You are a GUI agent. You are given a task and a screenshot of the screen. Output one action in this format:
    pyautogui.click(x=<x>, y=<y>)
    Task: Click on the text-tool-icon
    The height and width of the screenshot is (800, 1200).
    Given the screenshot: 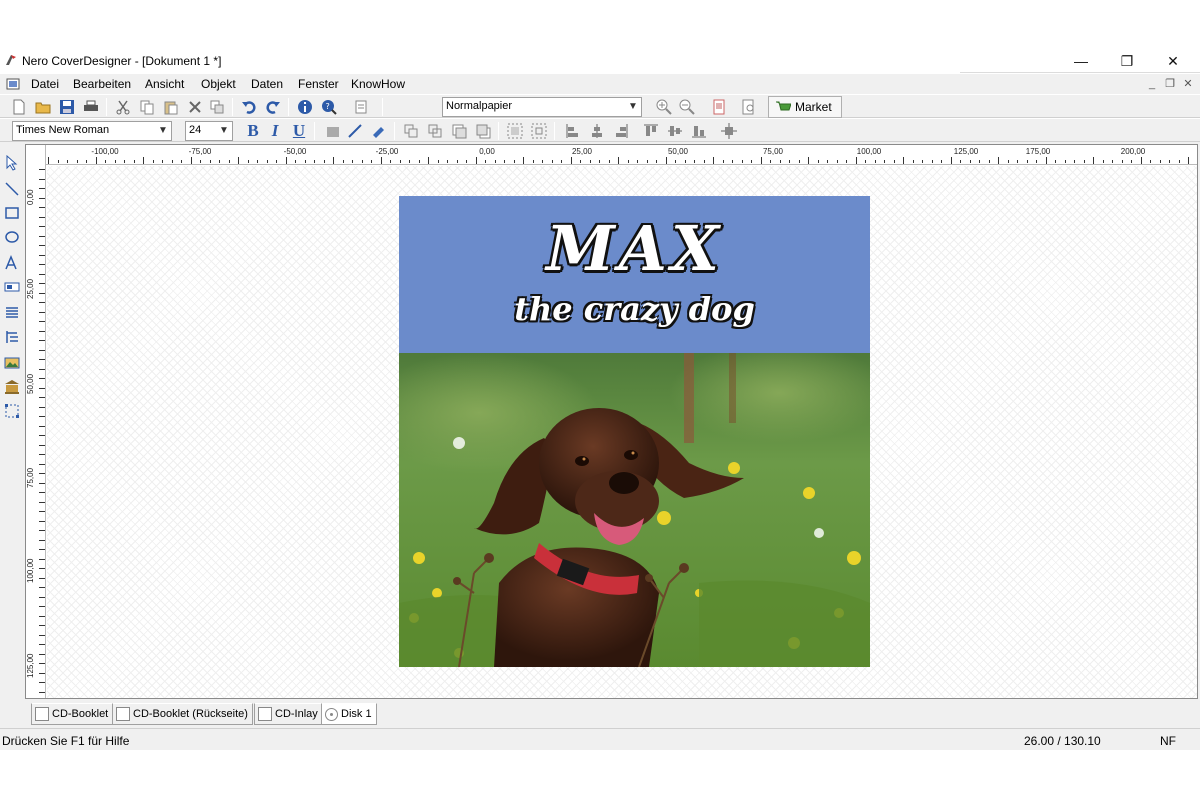 What is the action you would take?
    pyautogui.click(x=12, y=263)
    